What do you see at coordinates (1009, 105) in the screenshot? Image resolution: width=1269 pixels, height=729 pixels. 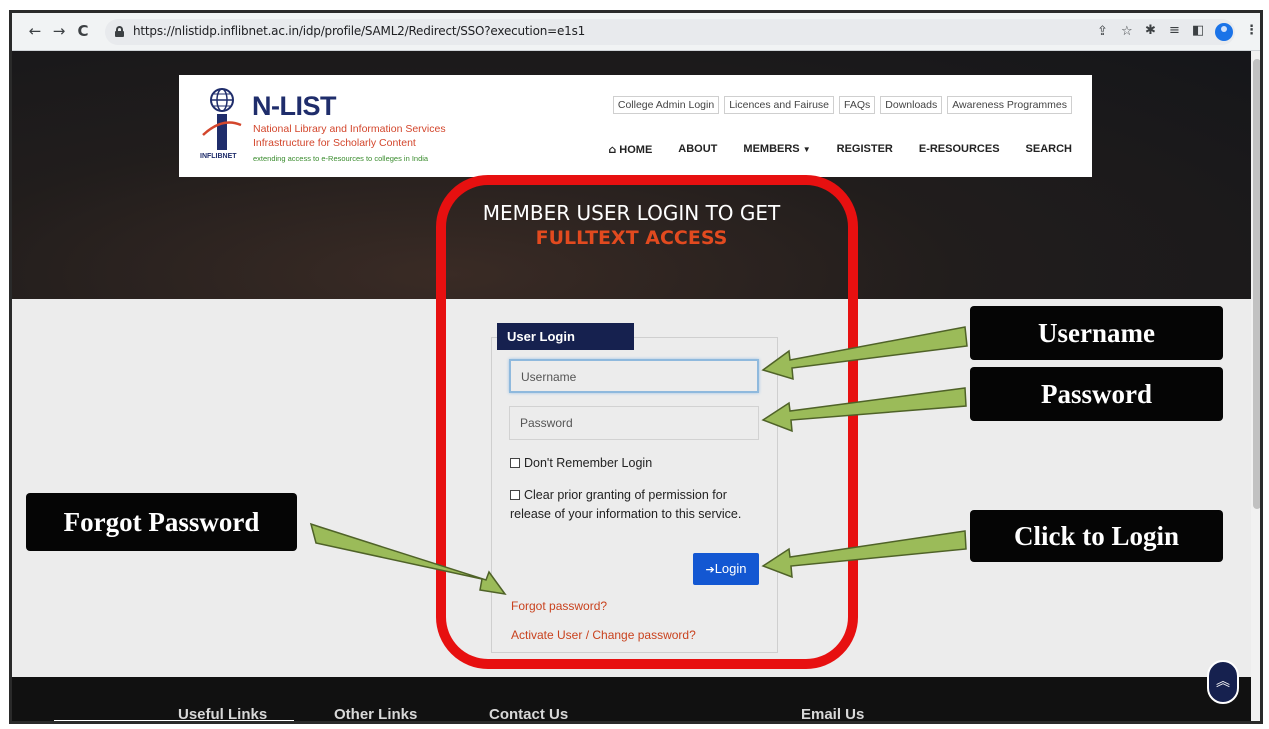 I see `awareness-programmes-link: Awareness Programmes` at bounding box center [1009, 105].